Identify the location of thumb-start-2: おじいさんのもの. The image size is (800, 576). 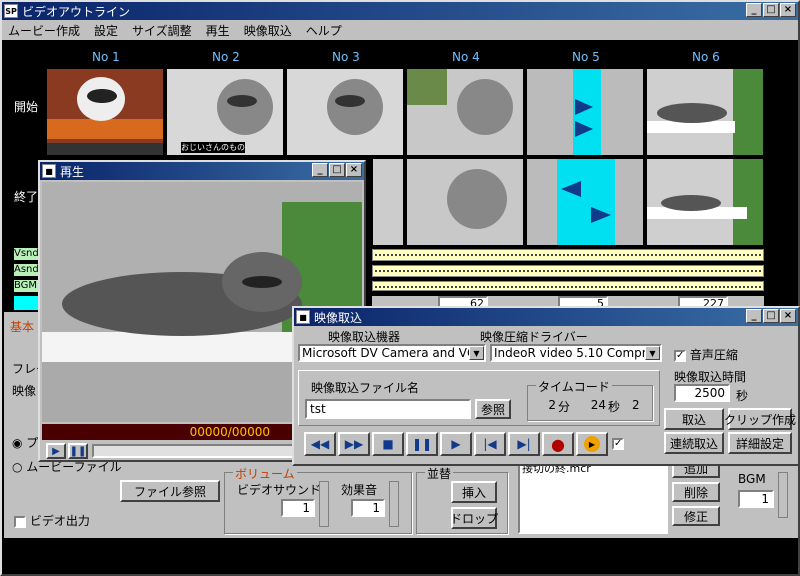
(225, 112).